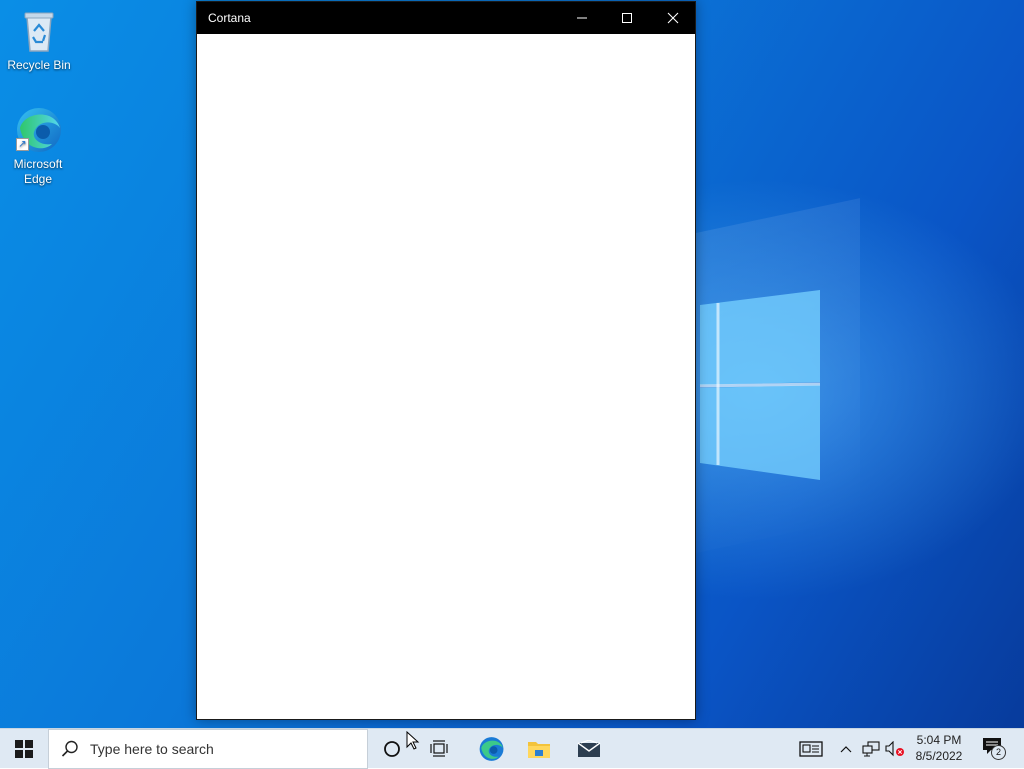  I want to click on close-icon, so click(673, 18).